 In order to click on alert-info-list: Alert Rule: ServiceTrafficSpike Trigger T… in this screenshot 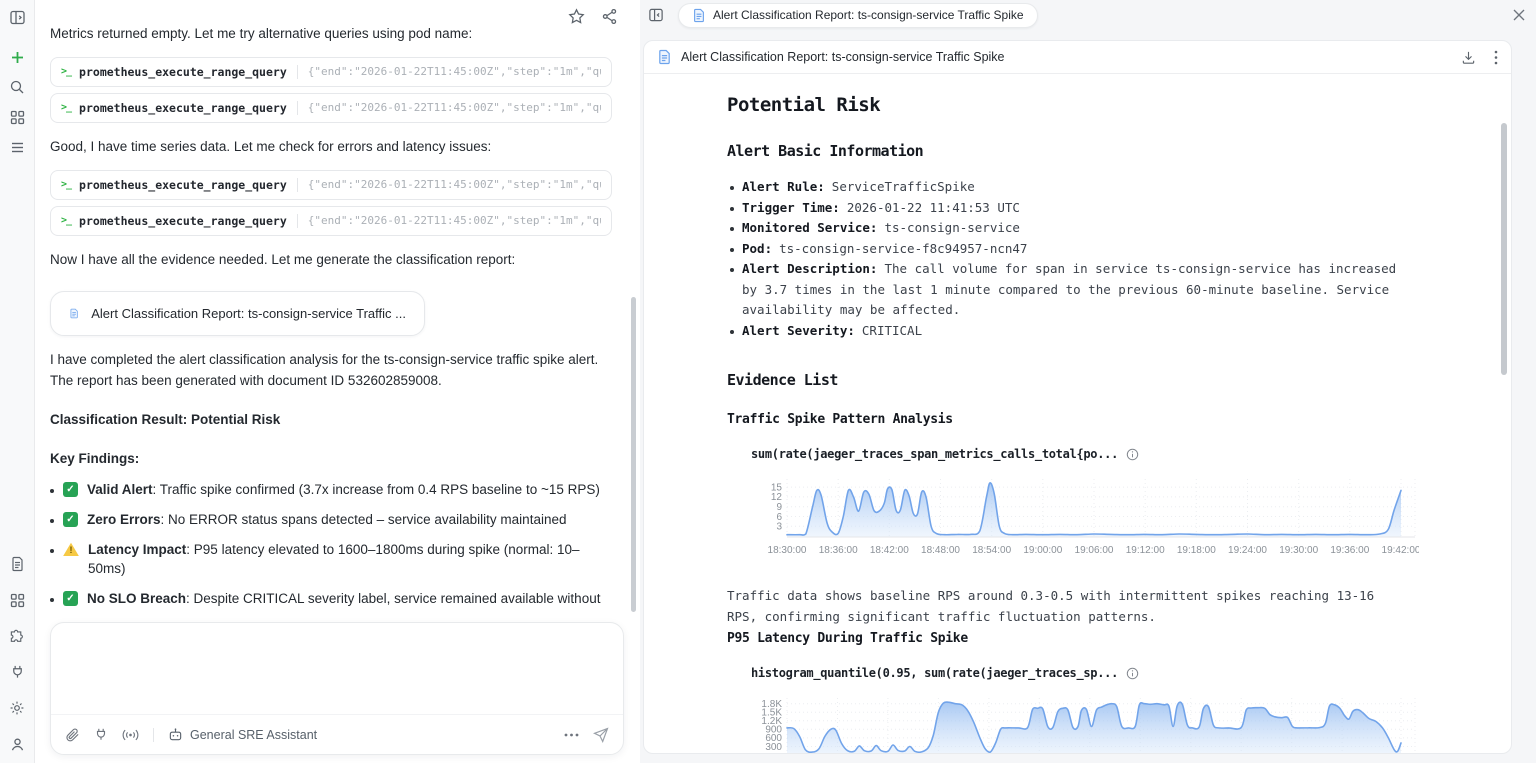, I will do `click(1063, 259)`.